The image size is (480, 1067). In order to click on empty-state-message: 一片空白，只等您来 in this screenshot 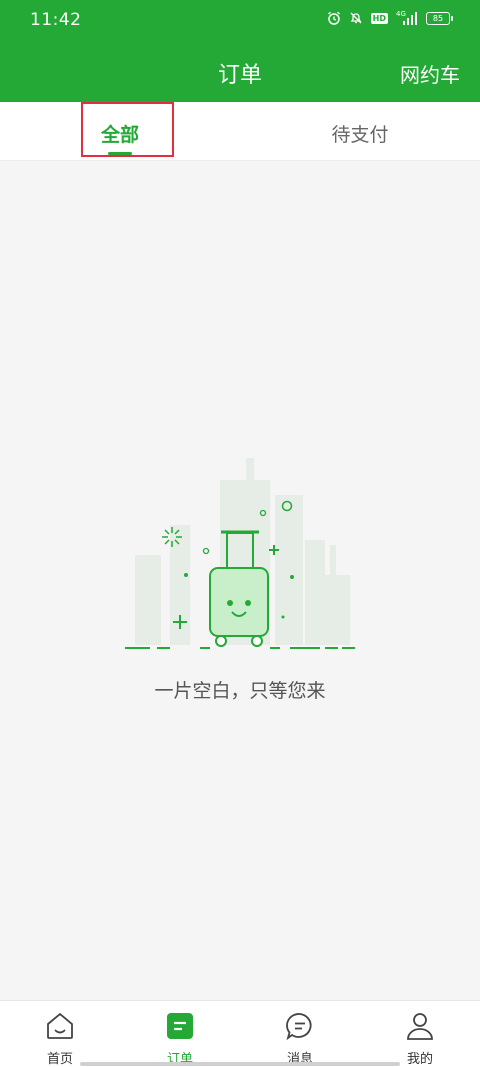, I will do `click(240, 691)`.